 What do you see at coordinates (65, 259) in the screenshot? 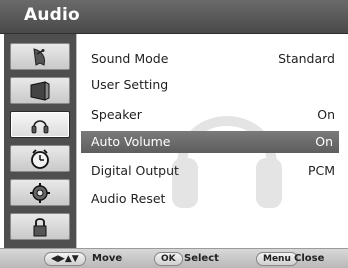
I see `arrow-keys-badge: ◀▶▲▼` at bounding box center [65, 259].